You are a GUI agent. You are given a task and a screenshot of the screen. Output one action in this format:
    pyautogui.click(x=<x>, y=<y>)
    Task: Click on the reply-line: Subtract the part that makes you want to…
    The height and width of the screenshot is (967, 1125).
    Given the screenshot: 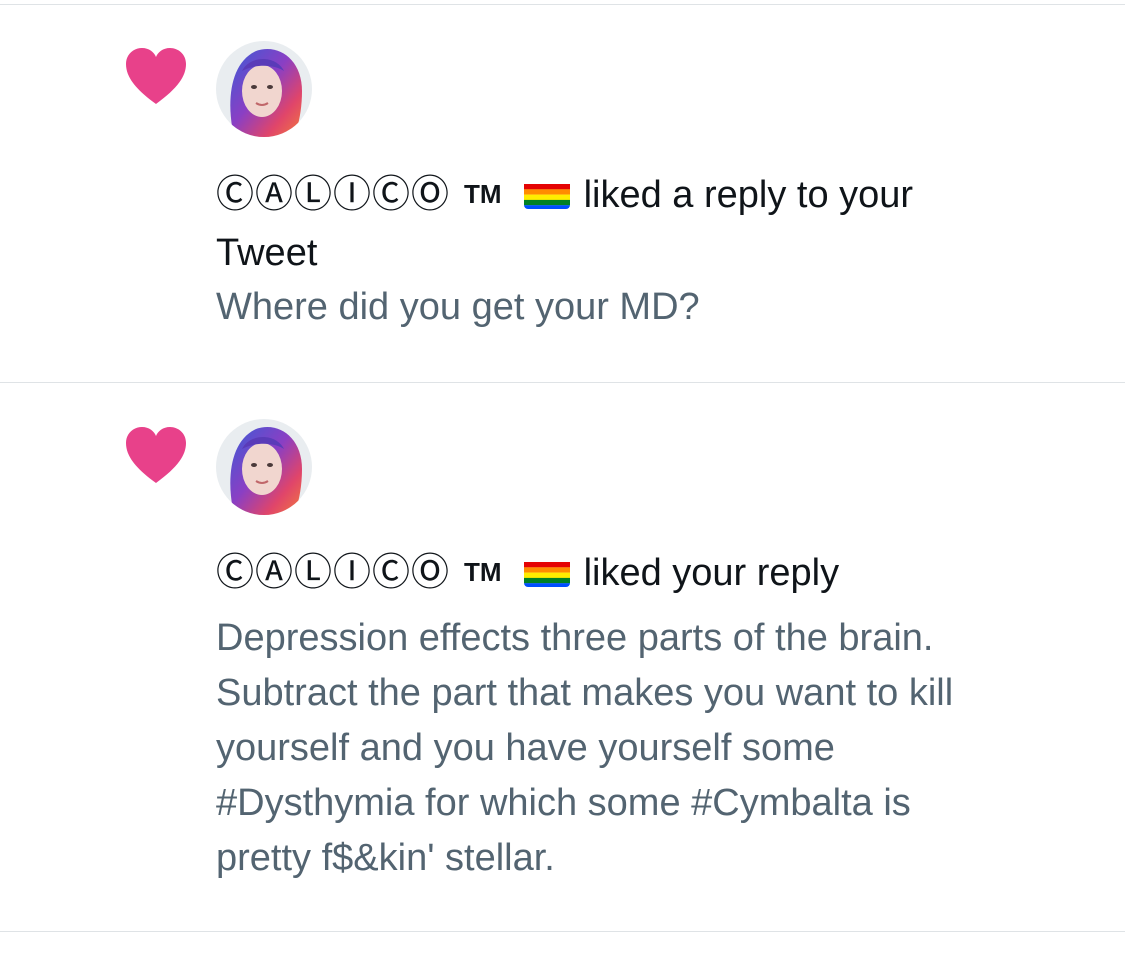 What is the action you would take?
    pyautogui.click(x=585, y=693)
    